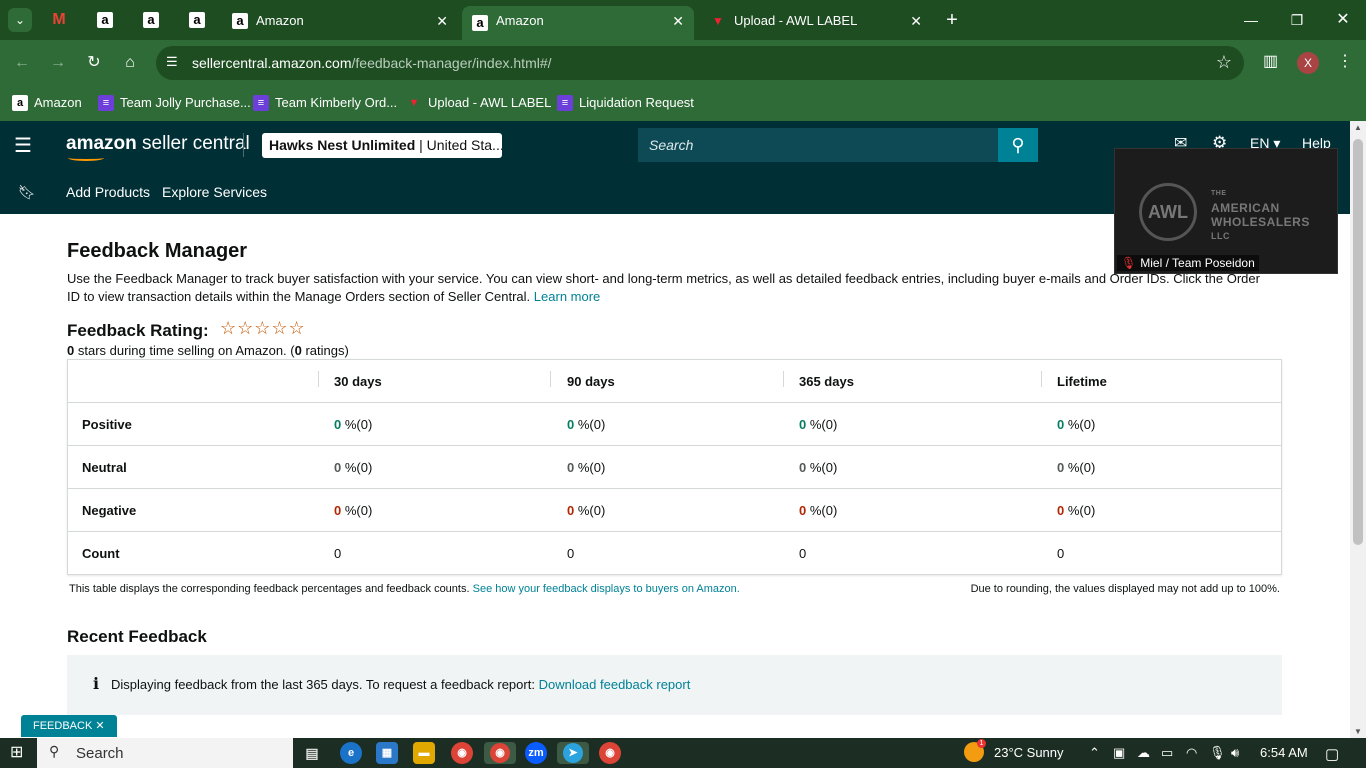  What do you see at coordinates (130, 63) in the screenshot?
I see `home-button: ⌂` at bounding box center [130, 63].